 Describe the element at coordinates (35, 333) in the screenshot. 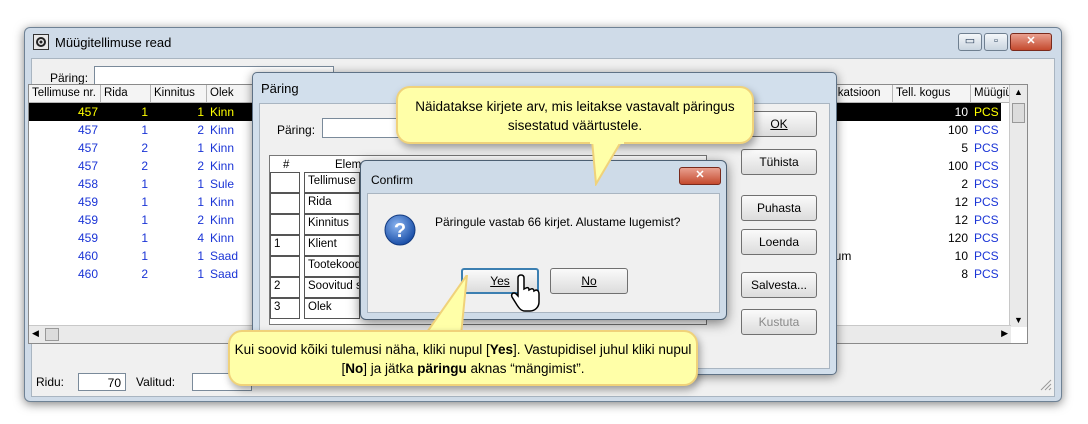

I see `scroll-left-icon: ◀` at that location.